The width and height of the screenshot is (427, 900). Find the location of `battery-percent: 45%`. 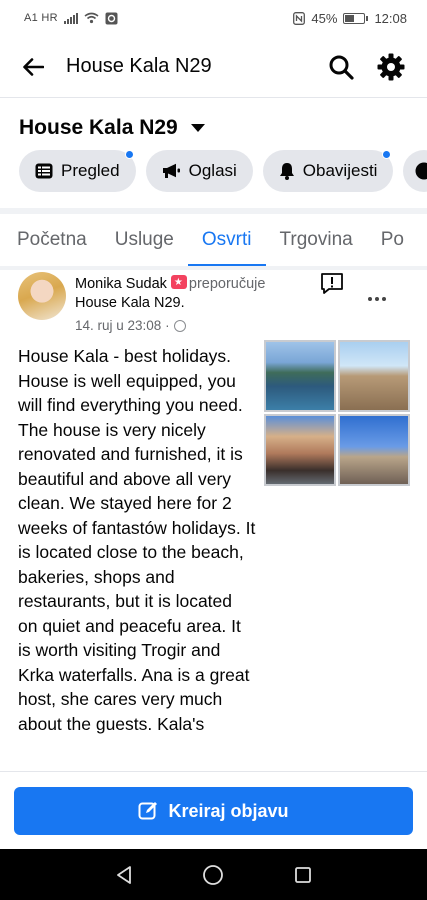

battery-percent: 45% is located at coordinates (324, 18).